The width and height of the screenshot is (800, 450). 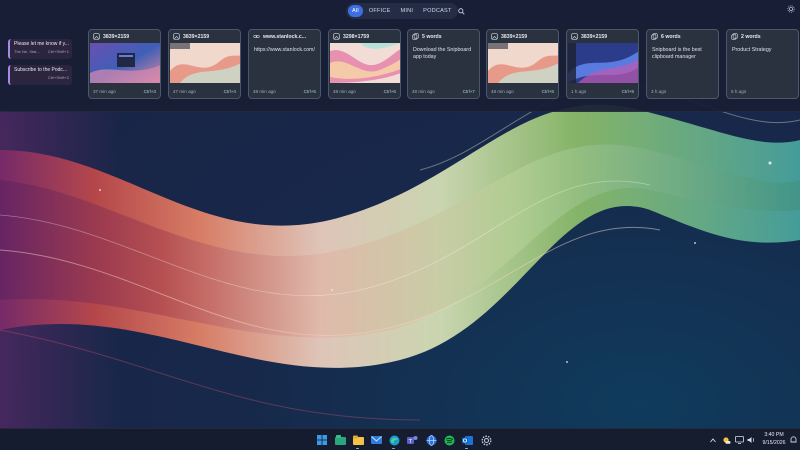 I want to click on teams-icon: T, so click(x=412, y=440).